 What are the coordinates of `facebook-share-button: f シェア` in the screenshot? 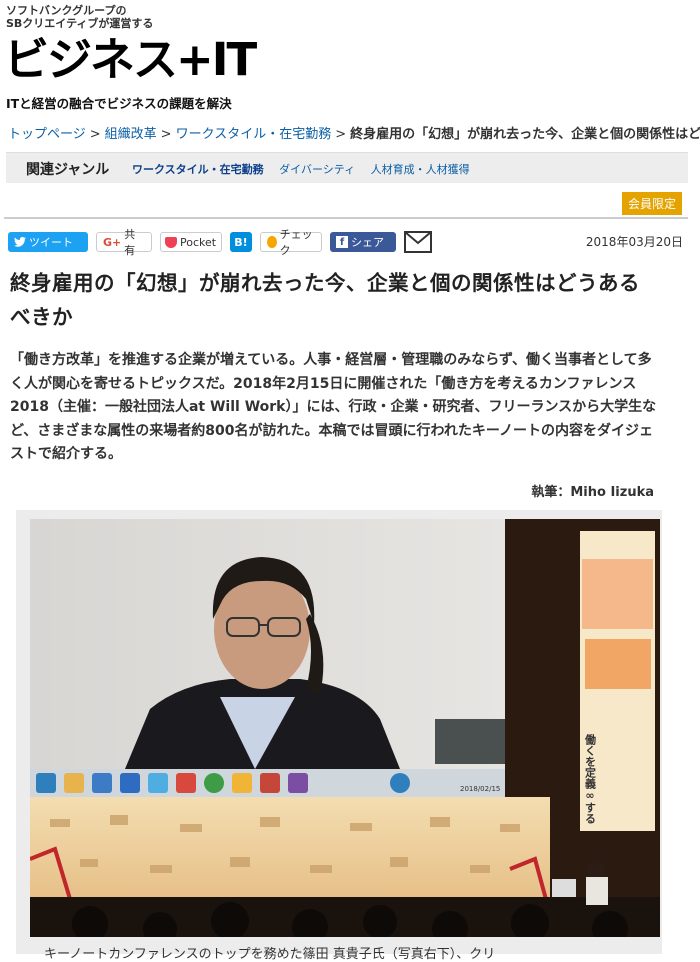 It's located at (363, 242).